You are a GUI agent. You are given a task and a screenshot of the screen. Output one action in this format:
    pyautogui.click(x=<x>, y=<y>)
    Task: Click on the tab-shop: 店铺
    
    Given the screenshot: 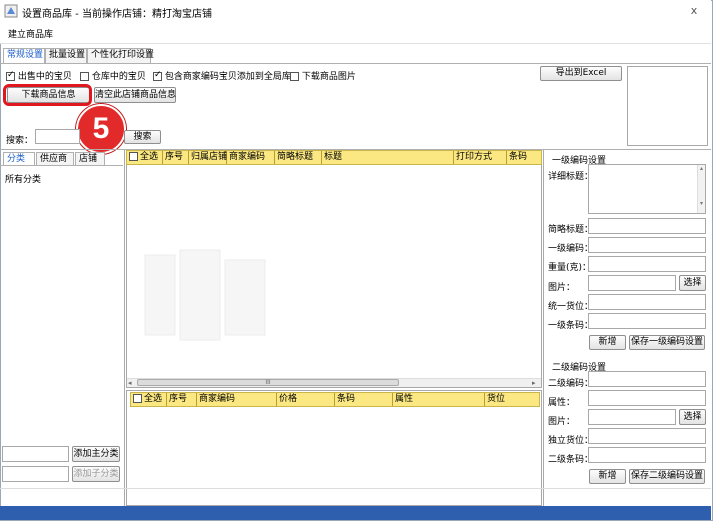 What is the action you would take?
    pyautogui.click(x=90, y=158)
    